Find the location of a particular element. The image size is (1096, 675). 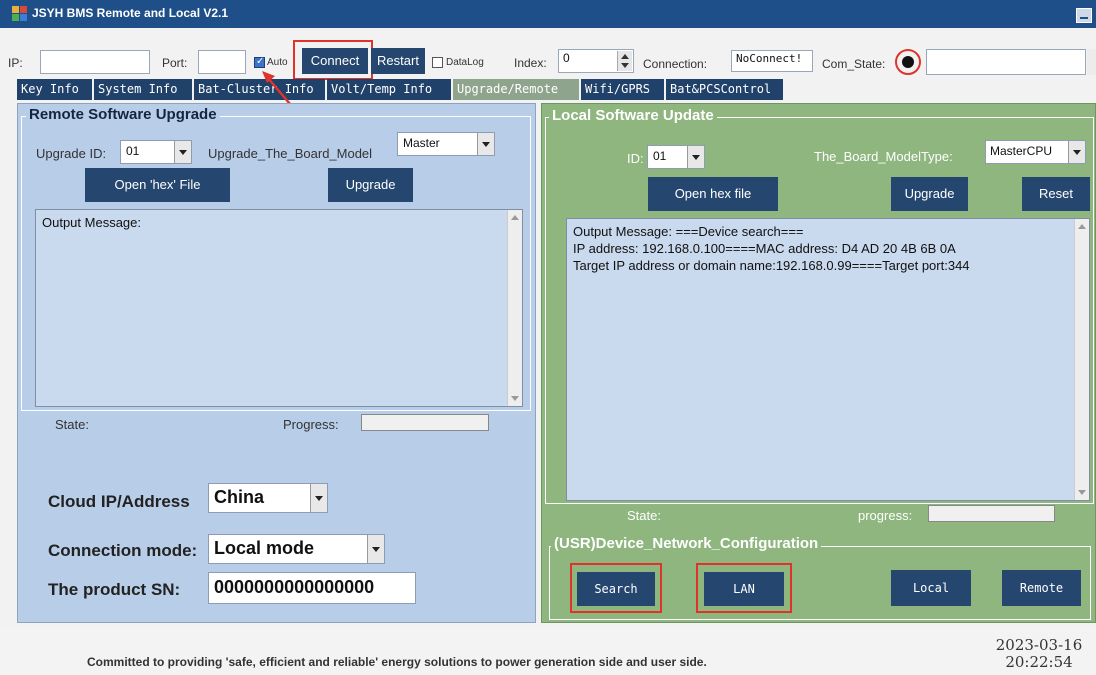

clock-time: 20:22:54 is located at coordinates (1039, 662).